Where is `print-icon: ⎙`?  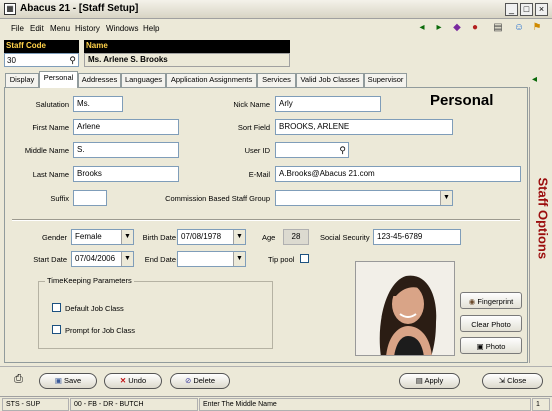 print-icon: ⎙ is located at coordinates (18, 379).